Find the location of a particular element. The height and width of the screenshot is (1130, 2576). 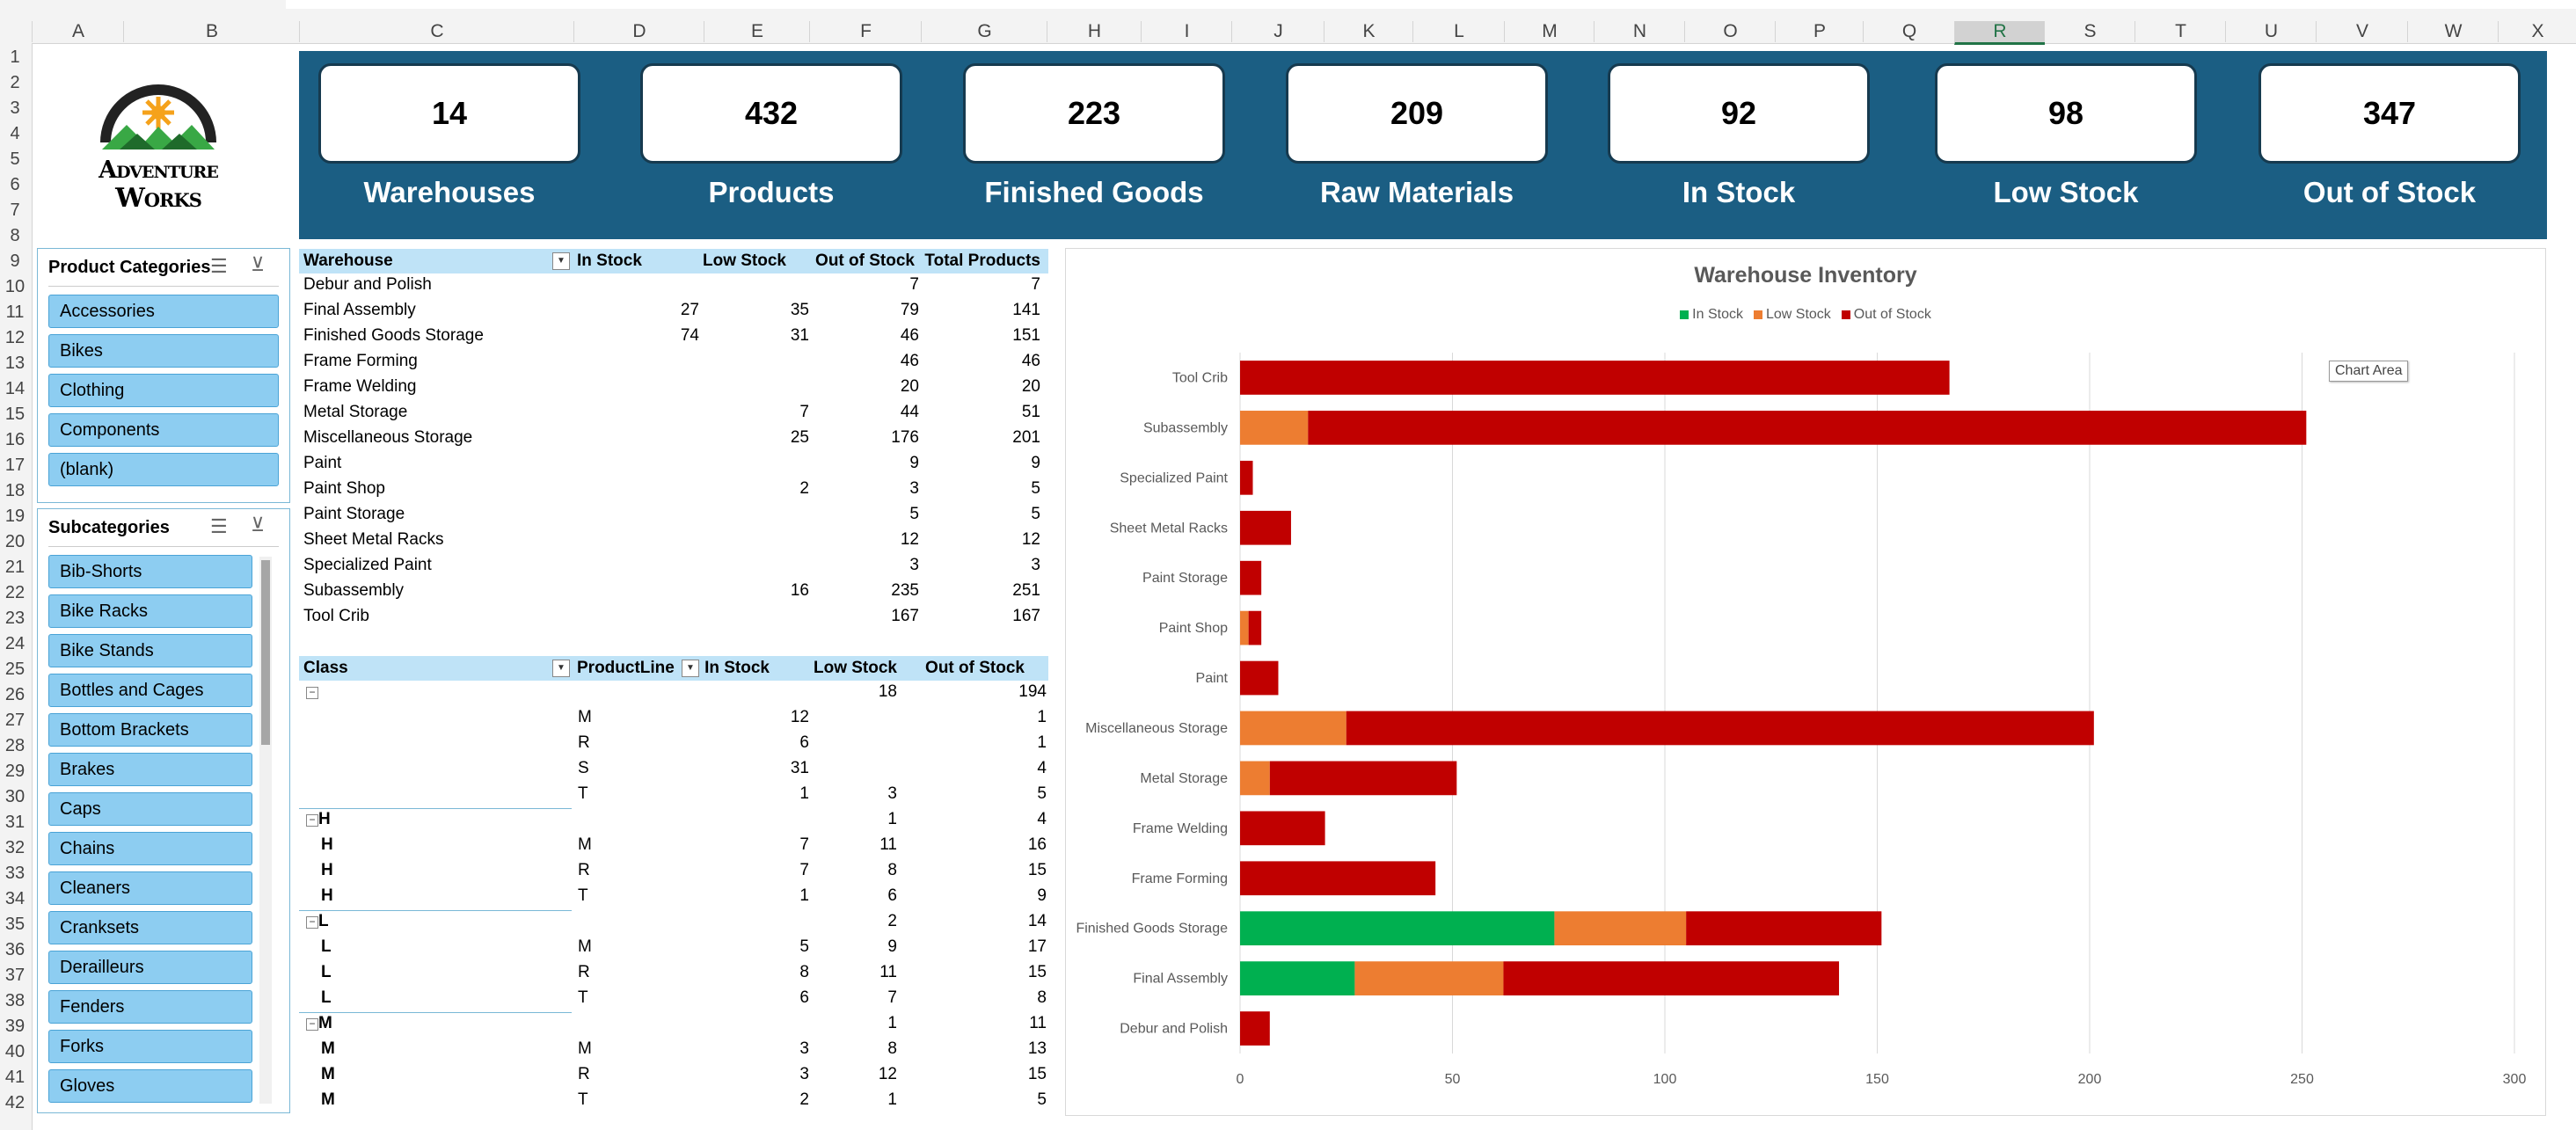

row-header-35: 35 is located at coordinates (15, 925).